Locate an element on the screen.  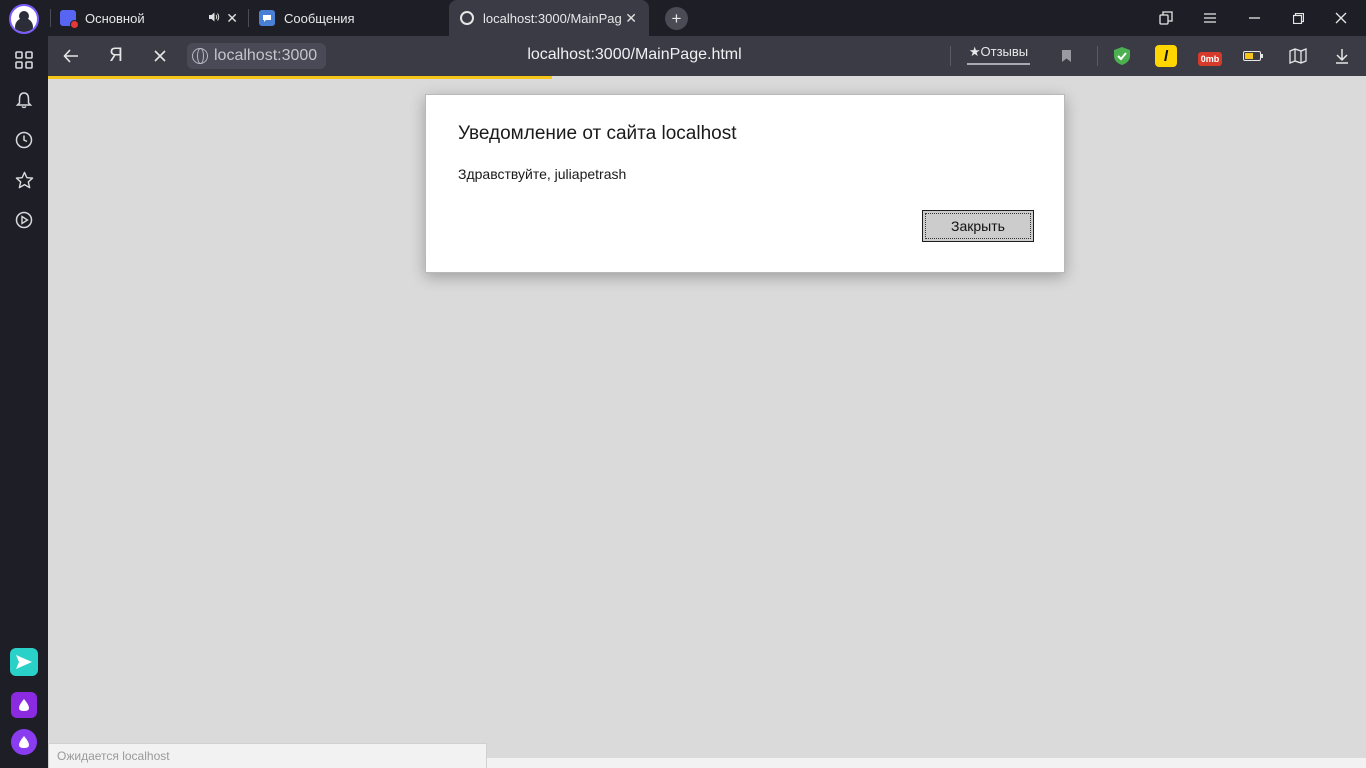
stop-loading-icon is located at coordinates (160, 56).